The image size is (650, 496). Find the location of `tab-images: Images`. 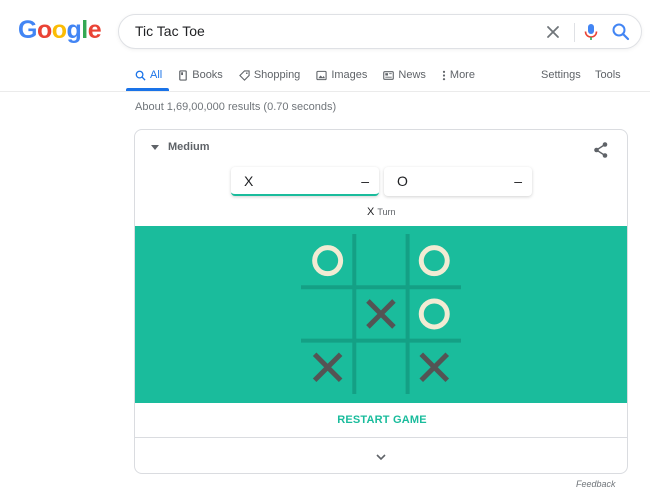

tab-images: Images is located at coordinates (341, 75).